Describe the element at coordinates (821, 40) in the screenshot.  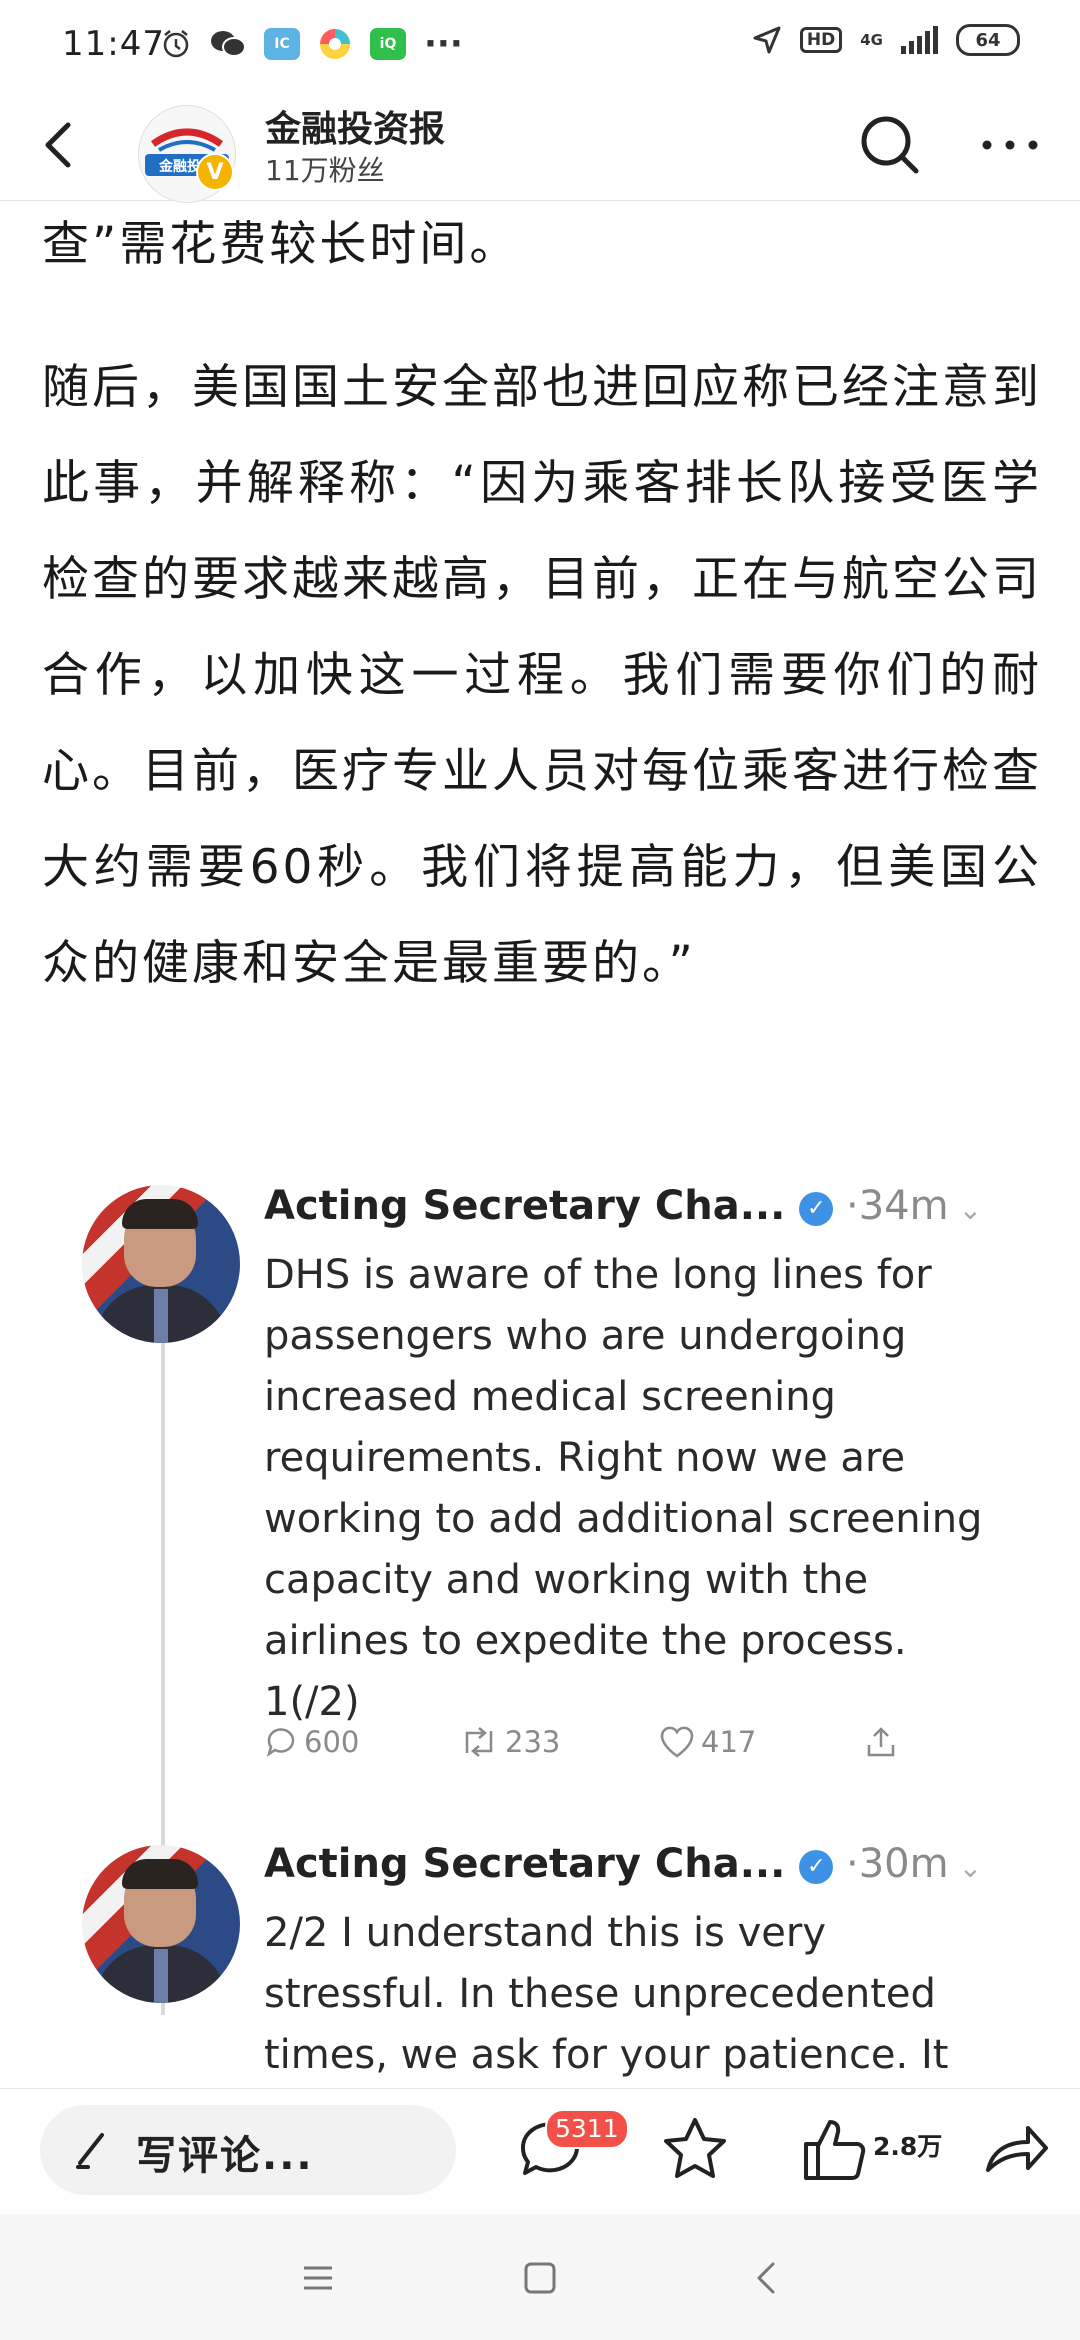
I see `hd-badge: HD` at that location.